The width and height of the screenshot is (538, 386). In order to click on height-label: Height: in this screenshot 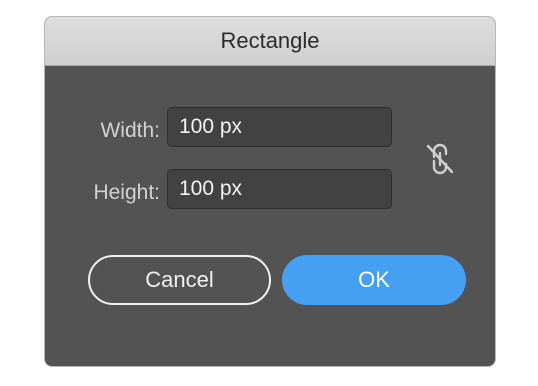, I will do `click(126, 192)`.